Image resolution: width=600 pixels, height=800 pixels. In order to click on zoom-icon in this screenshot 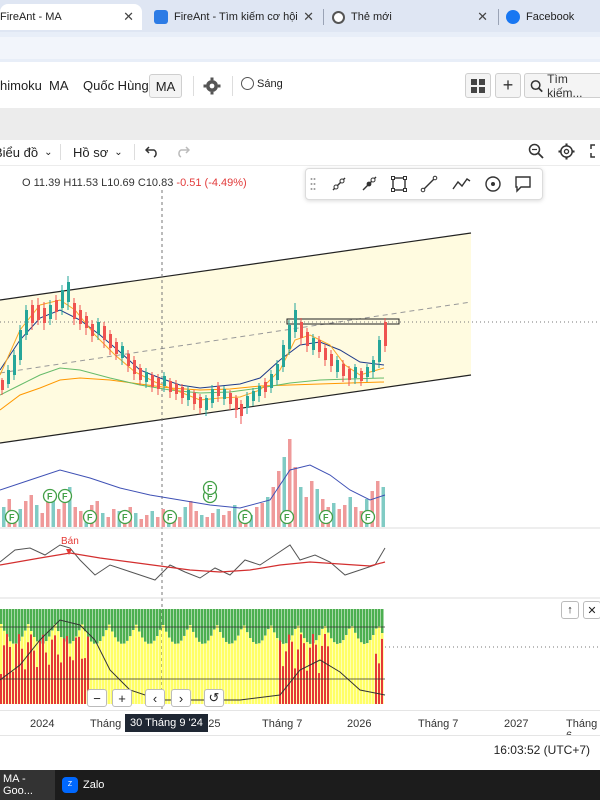, I will do `click(536, 151)`.